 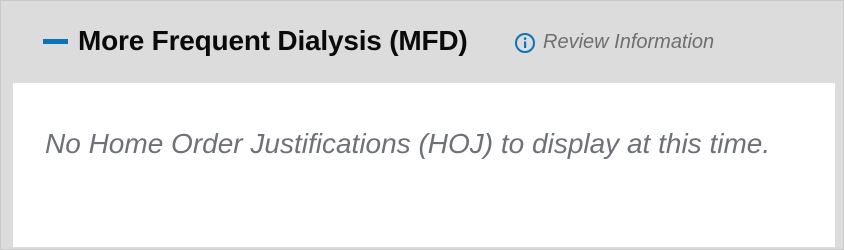 I want to click on collapse-minus-icon, so click(x=55, y=41).